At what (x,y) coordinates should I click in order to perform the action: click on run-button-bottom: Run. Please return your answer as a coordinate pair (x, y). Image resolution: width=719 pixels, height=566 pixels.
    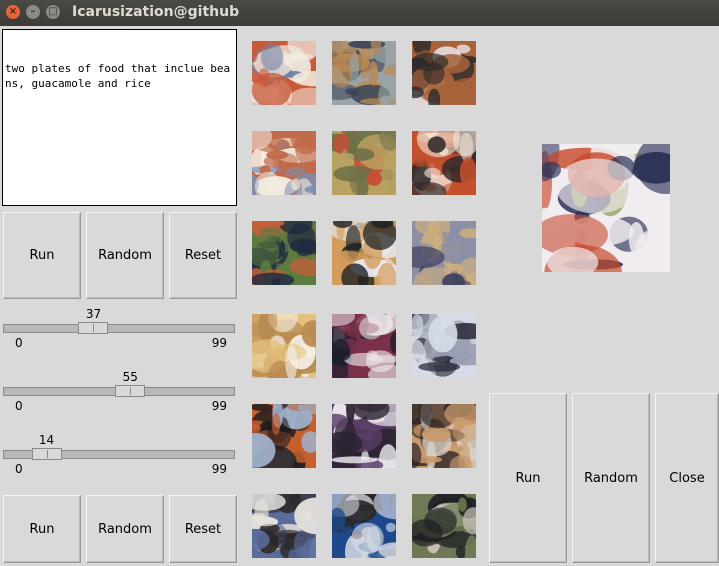
    Looking at the image, I should click on (42, 529).